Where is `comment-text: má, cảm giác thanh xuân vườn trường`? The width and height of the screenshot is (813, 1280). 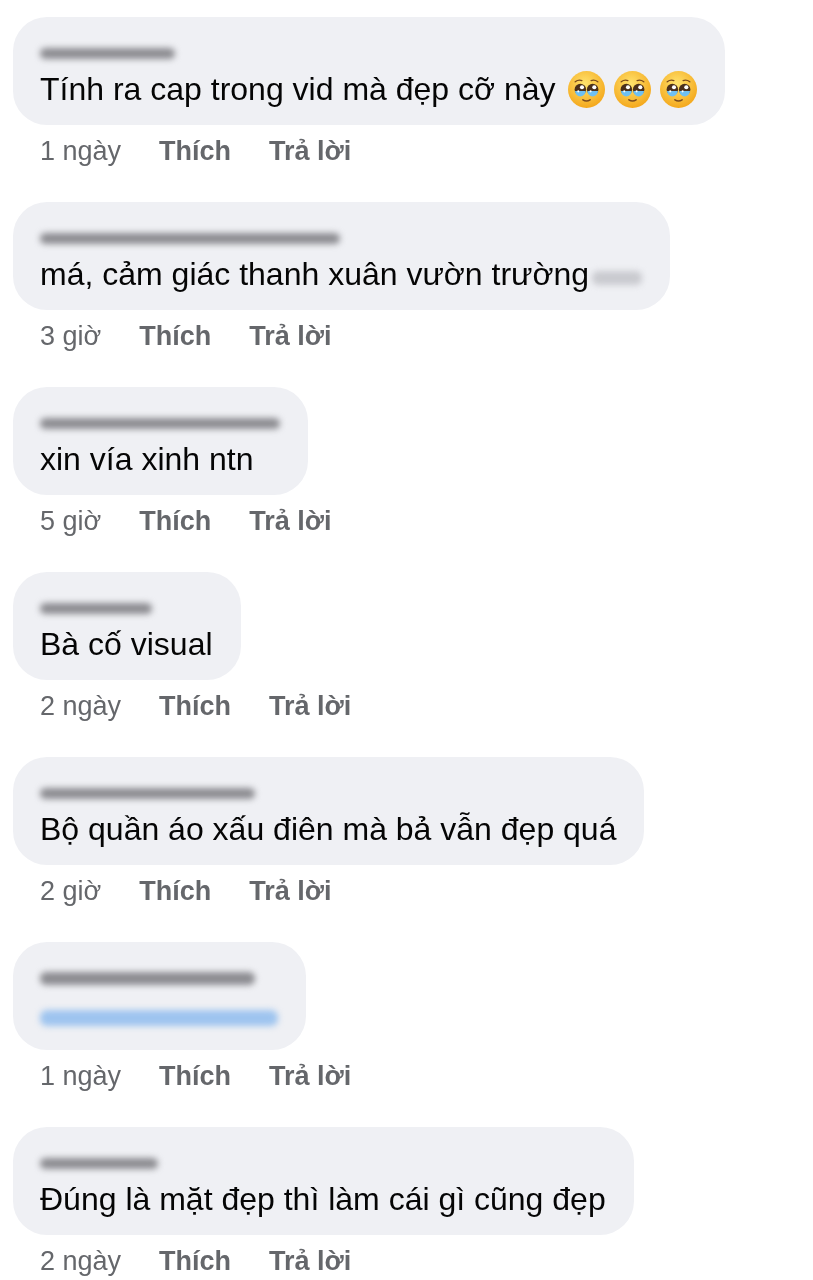
comment-text: má, cảm giác thanh xuân vườn trường is located at coordinates (315, 274).